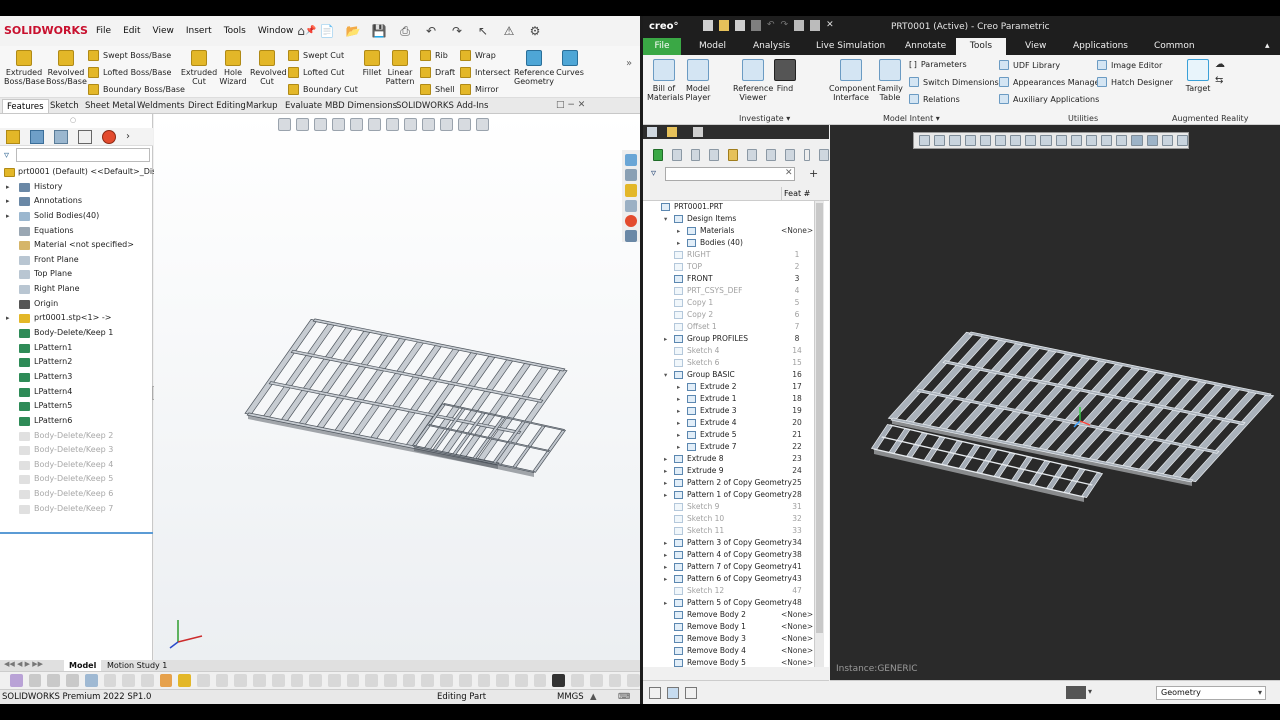 The width and height of the screenshot is (1280, 720). Describe the element at coordinates (136, 89) in the screenshot. I see `boundary-boss-button: Boundary Boss/Base` at that location.